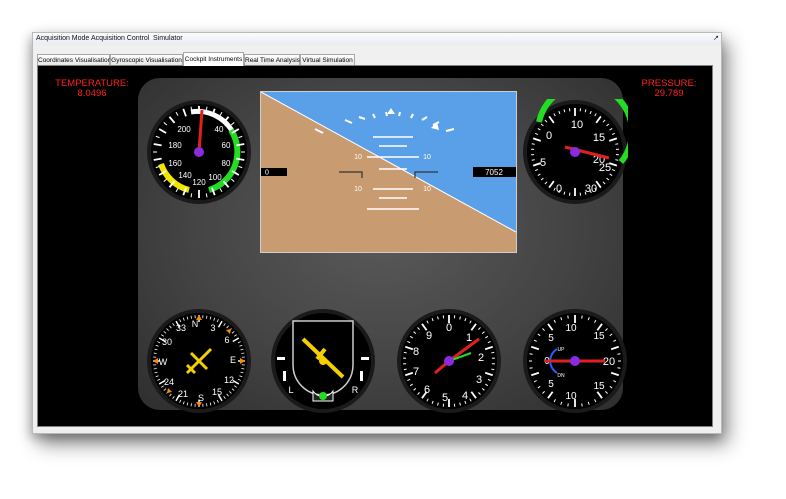 This screenshot has width=786, height=499. Describe the element at coordinates (469, 338) in the screenshot. I see `clock-label: 1` at that location.